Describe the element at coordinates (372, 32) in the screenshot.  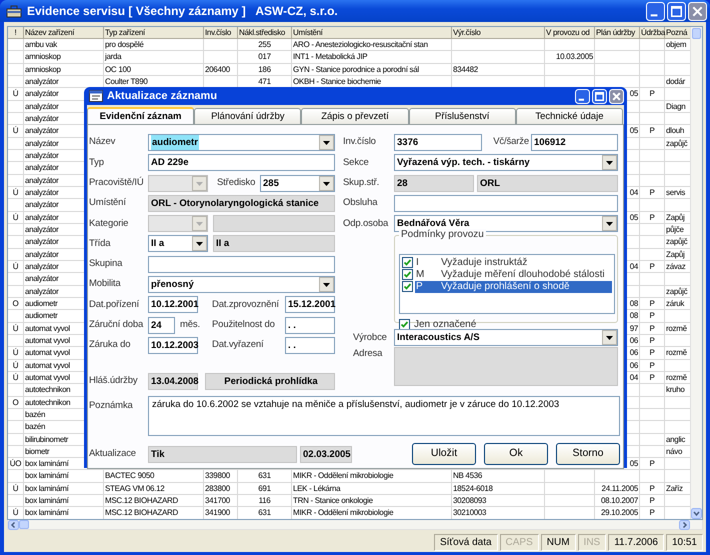
I see `column-header: Umístění` at that location.